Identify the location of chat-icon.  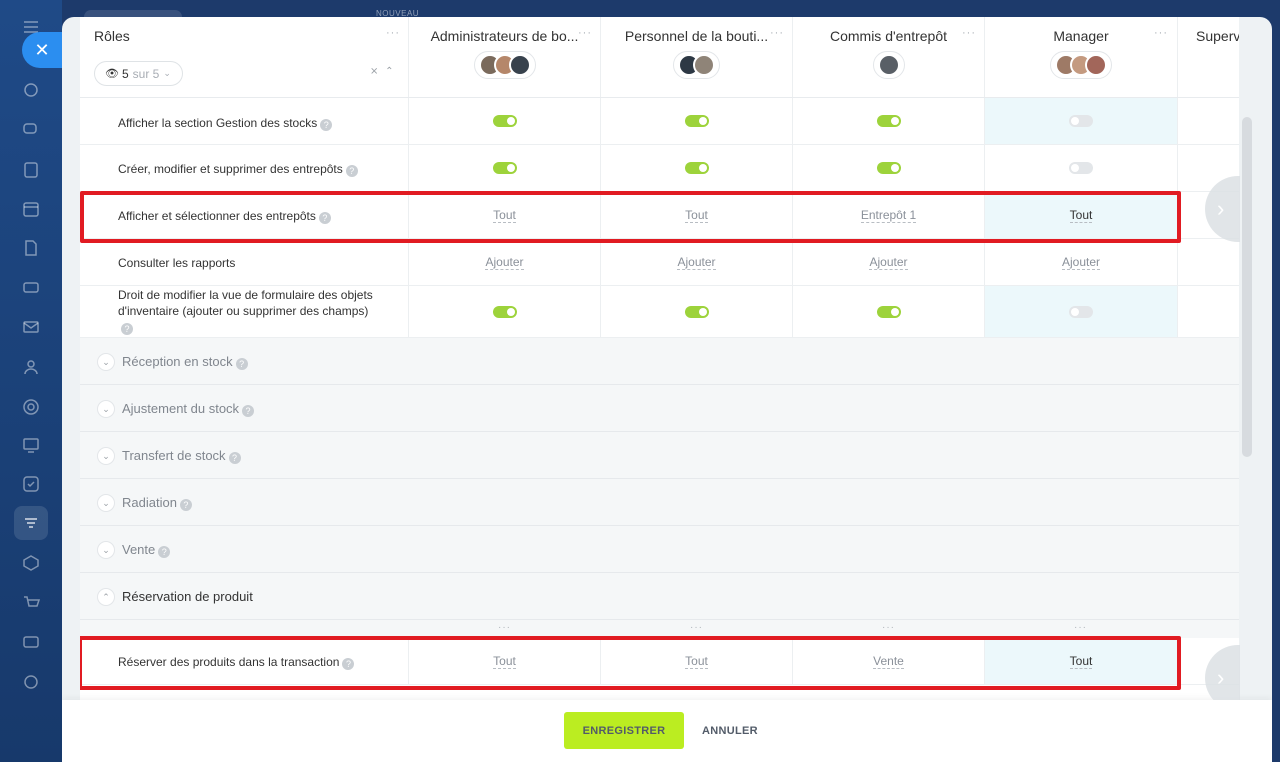
(31, 130).